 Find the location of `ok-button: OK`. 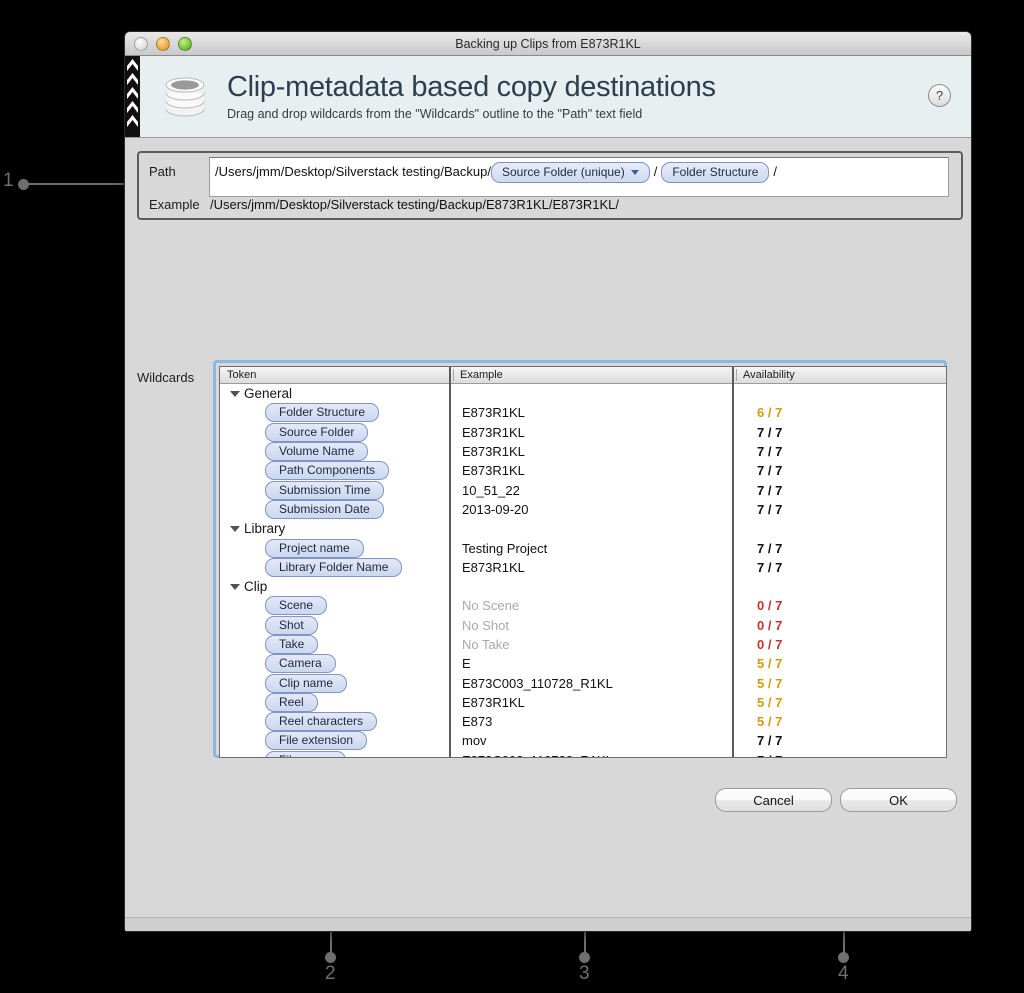

ok-button: OK is located at coordinates (898, 800).